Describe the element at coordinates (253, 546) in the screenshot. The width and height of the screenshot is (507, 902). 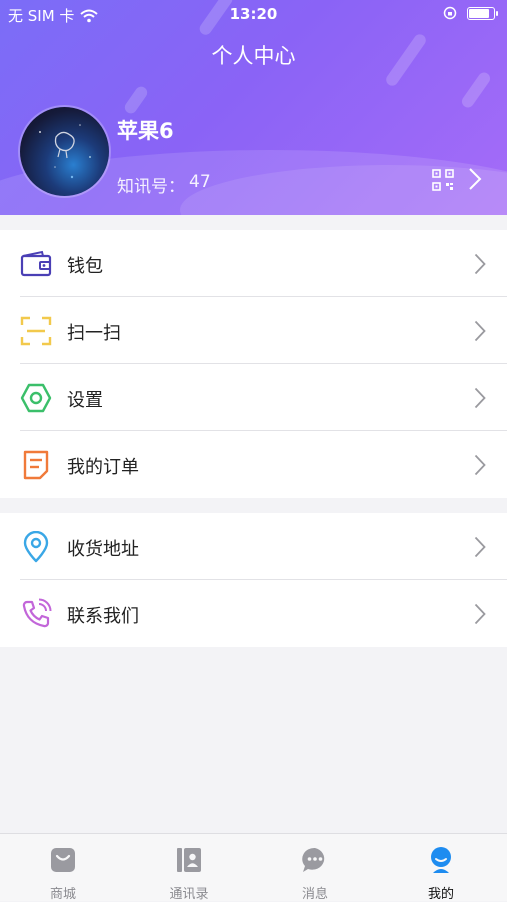
I see `menu-item-address: 收货地址` at that location.